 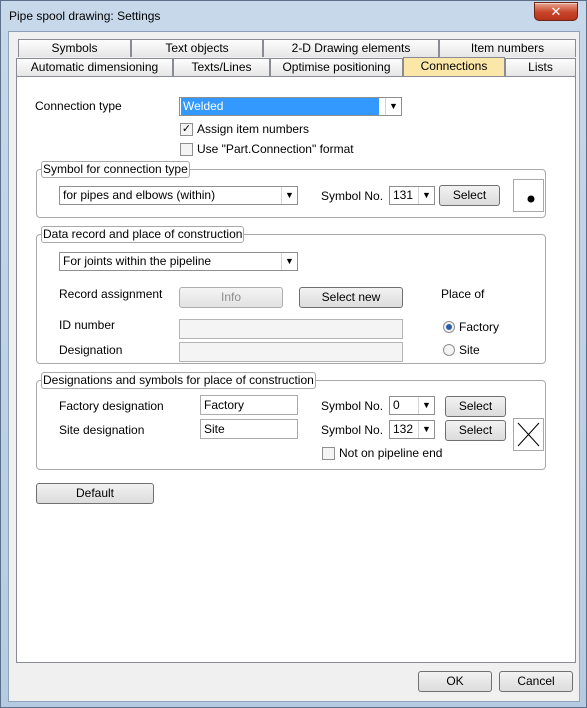 I want to click on select-new-button: Select new, so click(x=351, y=297).